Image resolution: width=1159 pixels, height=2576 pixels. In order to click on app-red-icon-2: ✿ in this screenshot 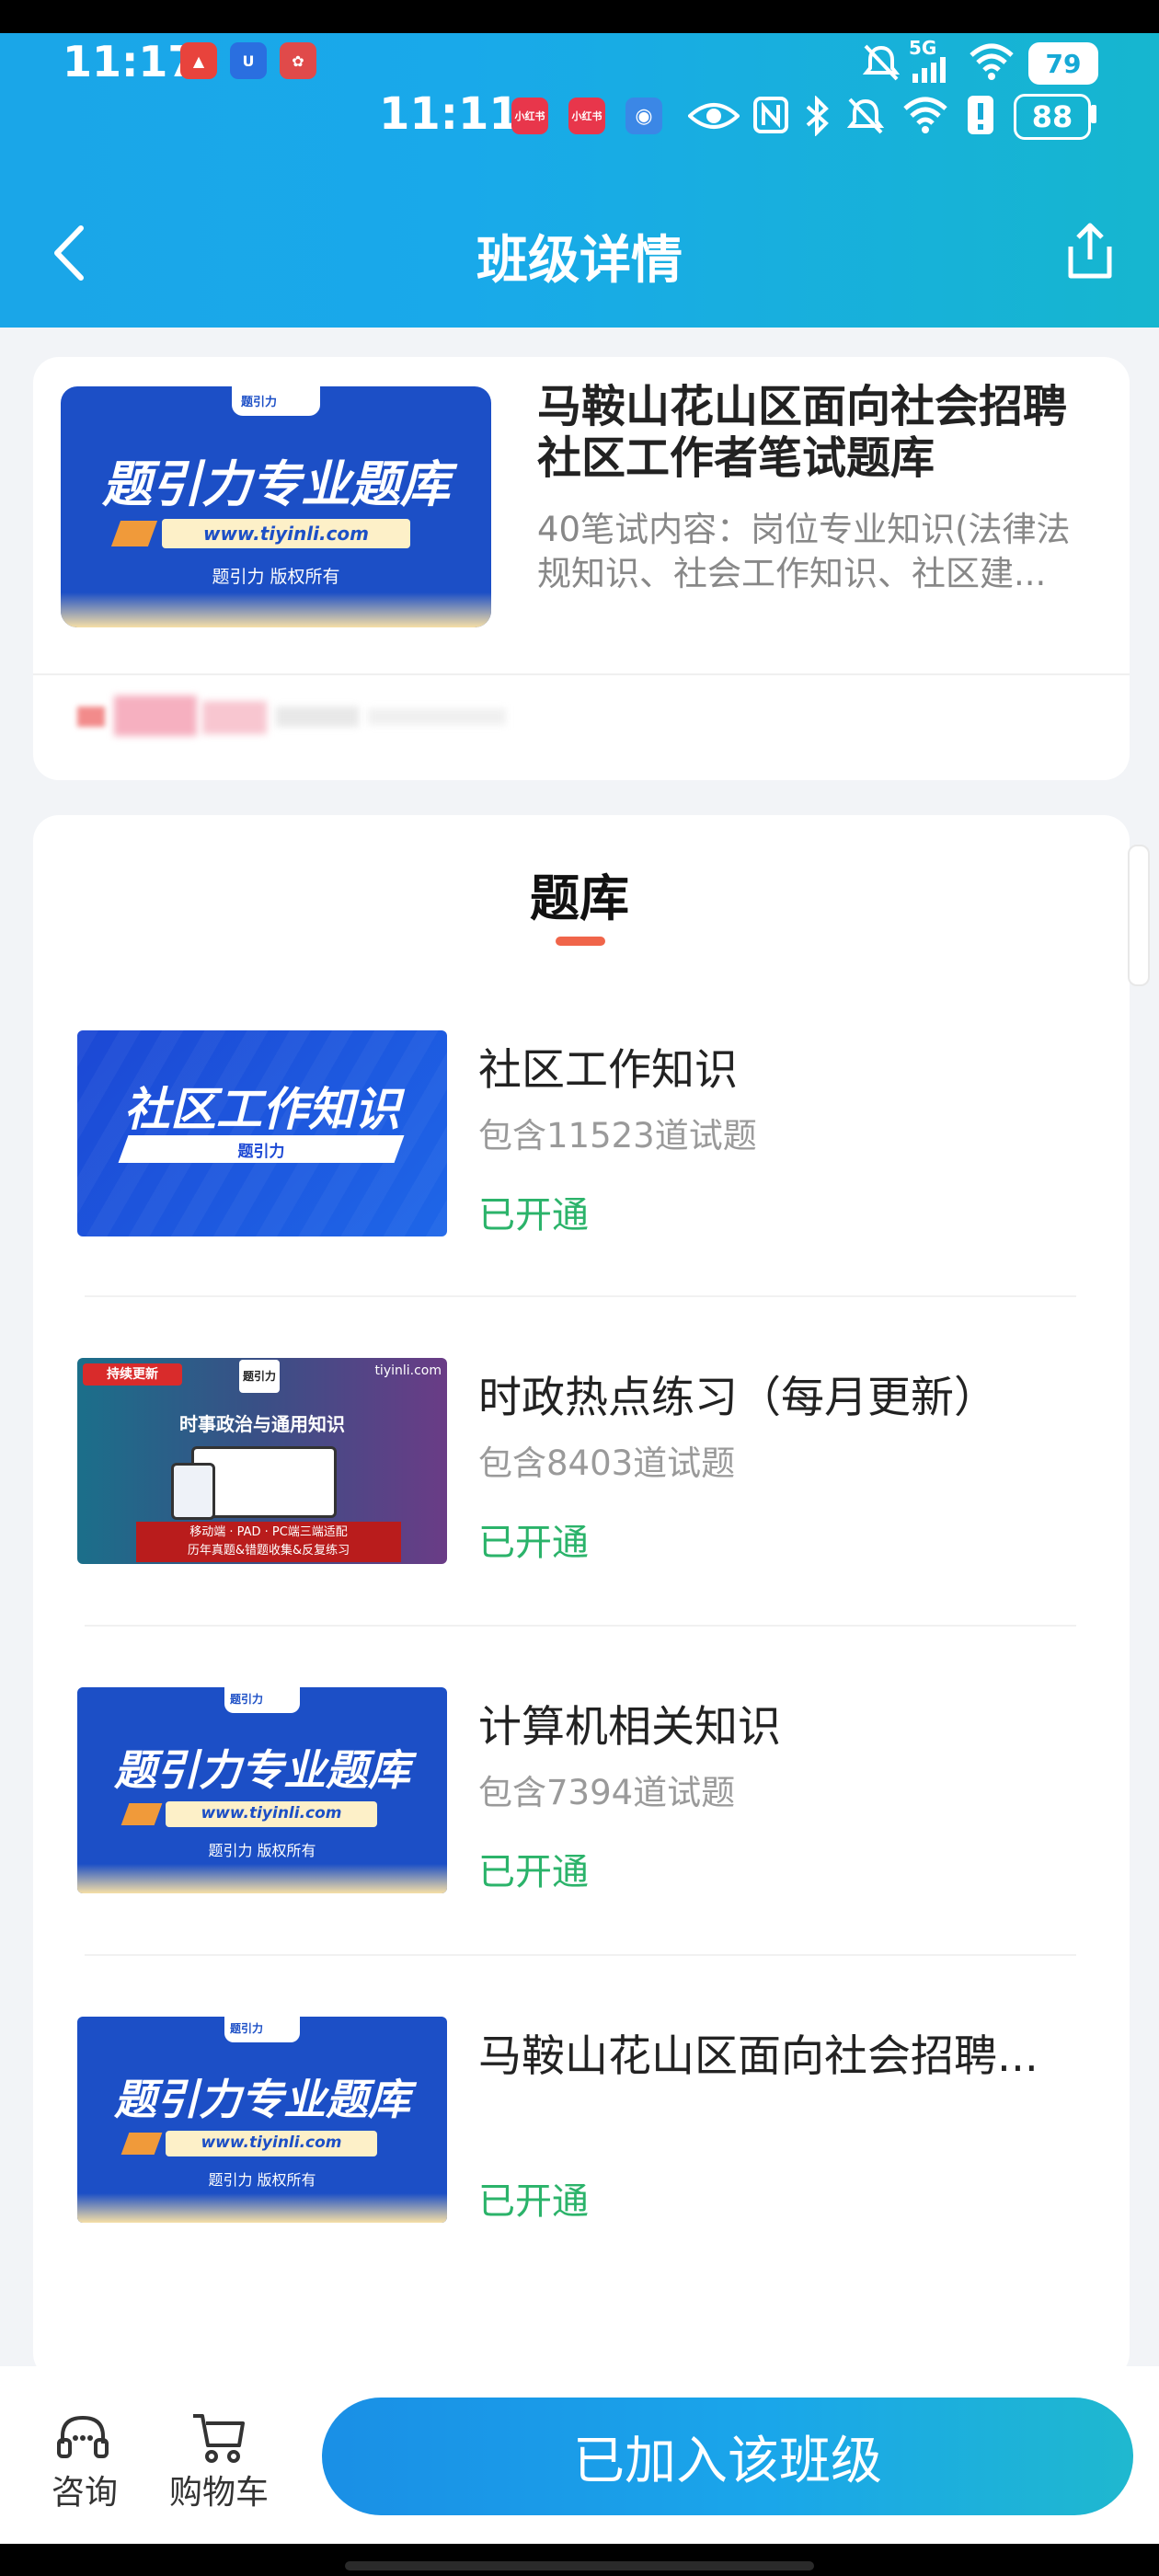, I will do `click(298, 60)`.